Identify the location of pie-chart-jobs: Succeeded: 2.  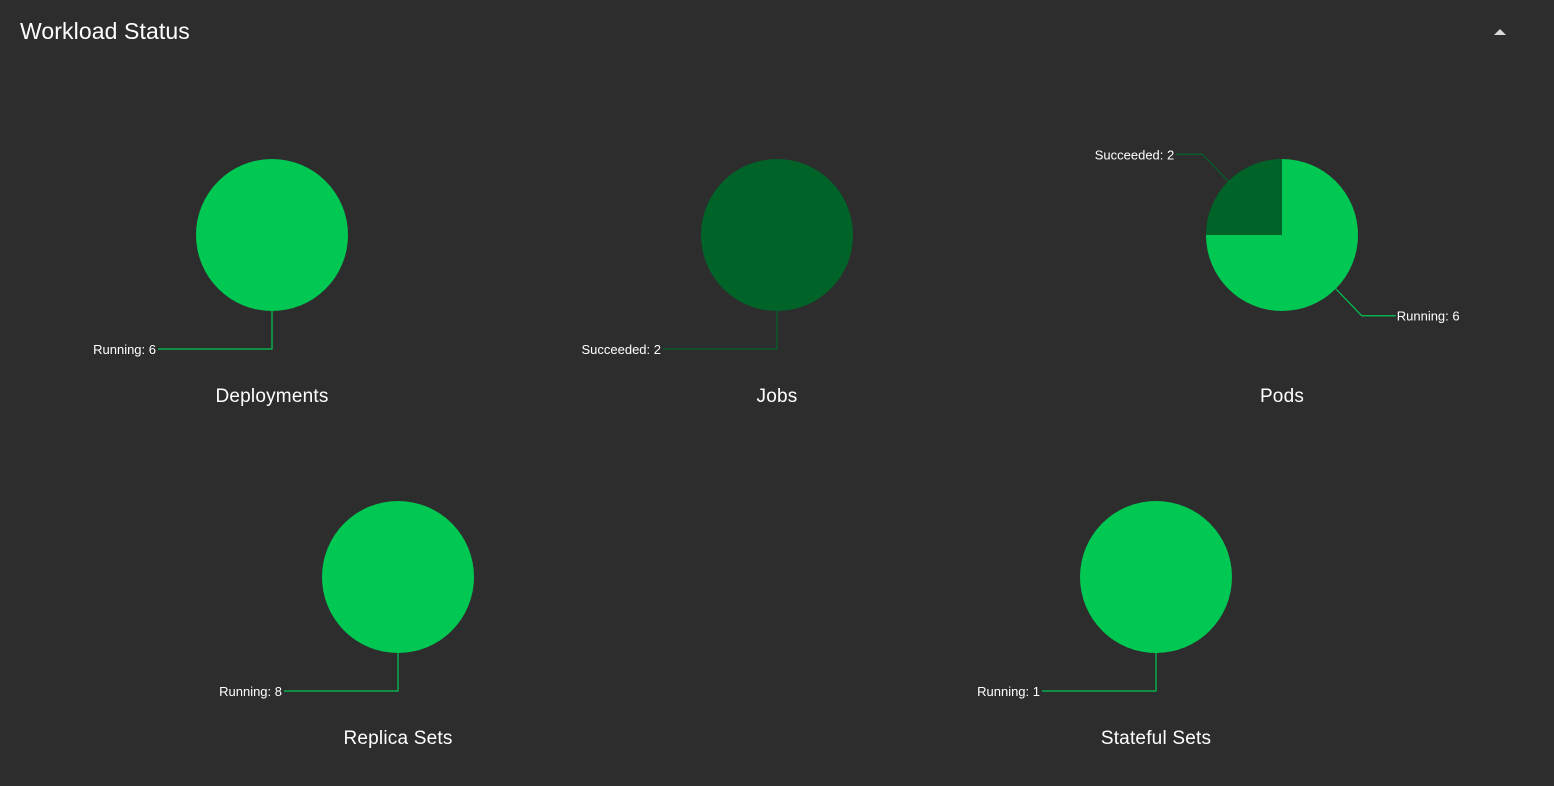
(717, 258).